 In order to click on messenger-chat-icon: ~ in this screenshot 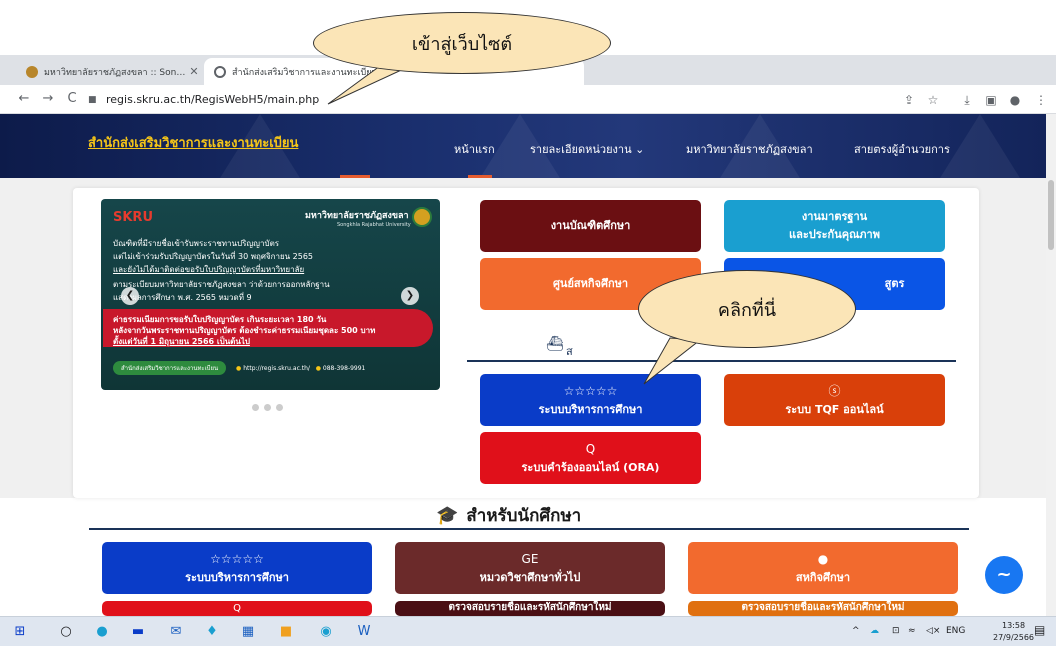, I will do `click(1004, 575)`.